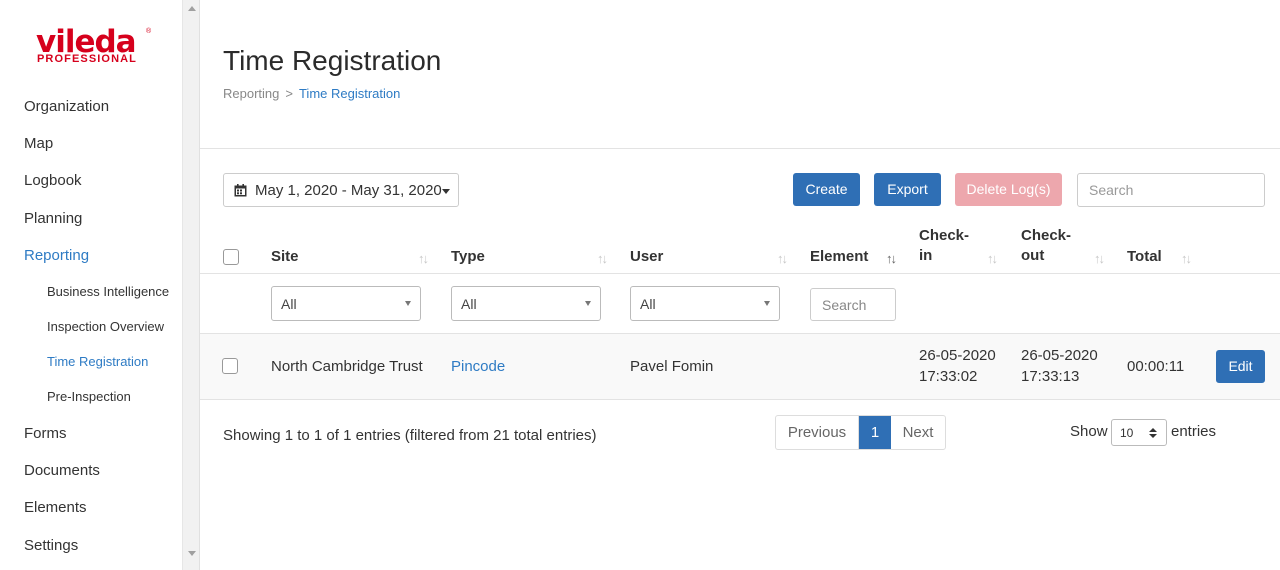 The height and width of the screenshot is (570, 1280). Describe the element at coordinates (1008, 189) in the screenshot. I see `delete-logs-button: Delete Log(s)` at that location.